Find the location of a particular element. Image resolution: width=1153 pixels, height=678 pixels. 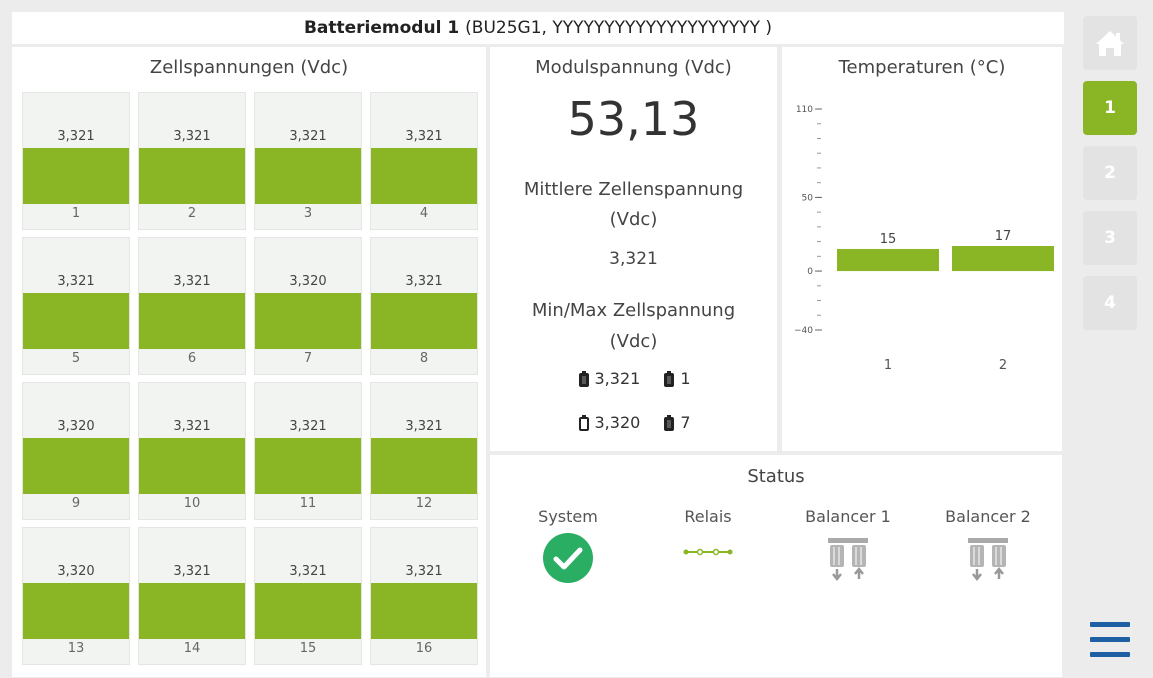

avg-cell-voltage-unit: (Vdc) is located at coordinates (633, 219).